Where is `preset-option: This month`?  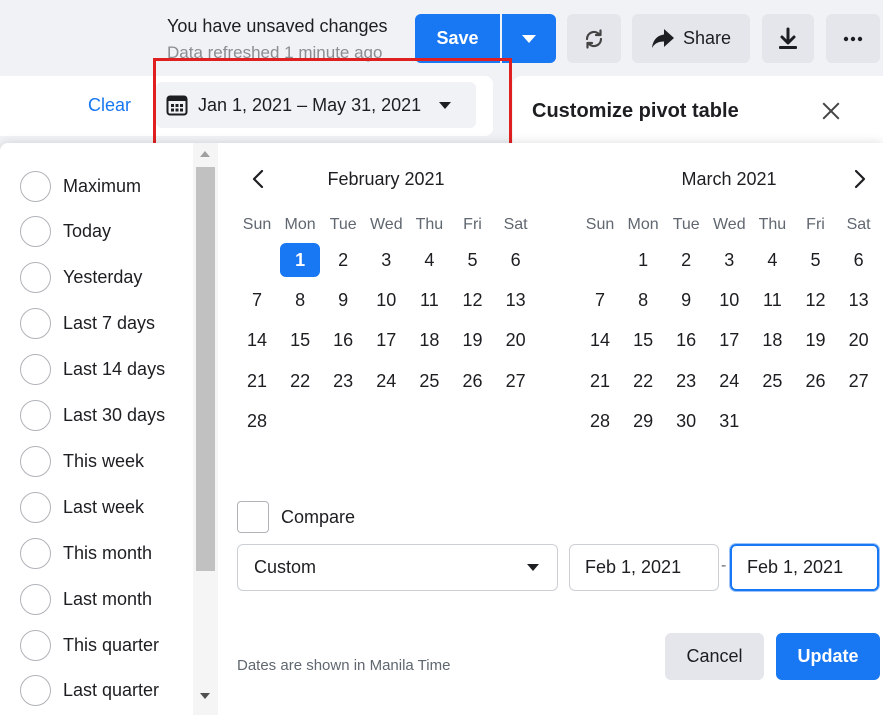 preset-option: This month is located at coordinates (86, 553).